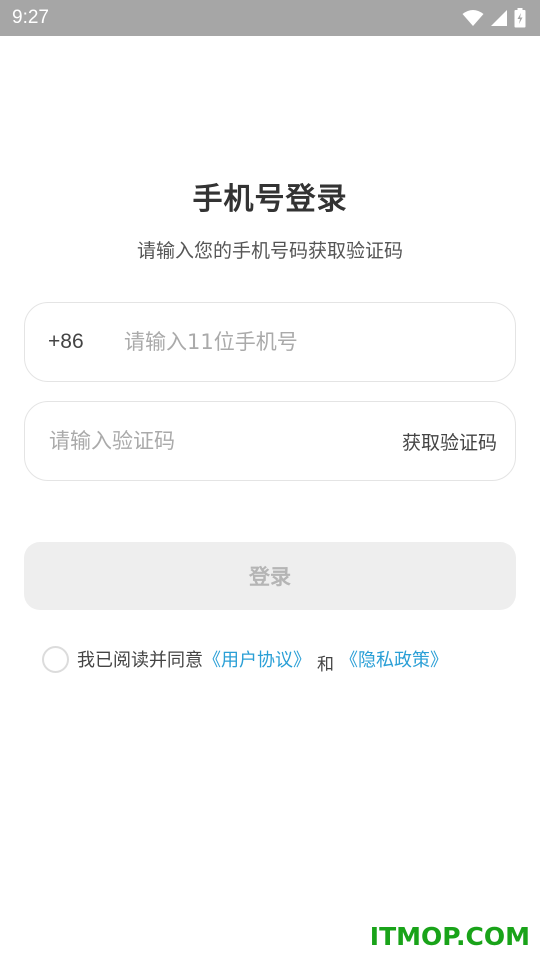 This screenshot has width=540, height=960. I want to click on status-icons, so click(494, 18).